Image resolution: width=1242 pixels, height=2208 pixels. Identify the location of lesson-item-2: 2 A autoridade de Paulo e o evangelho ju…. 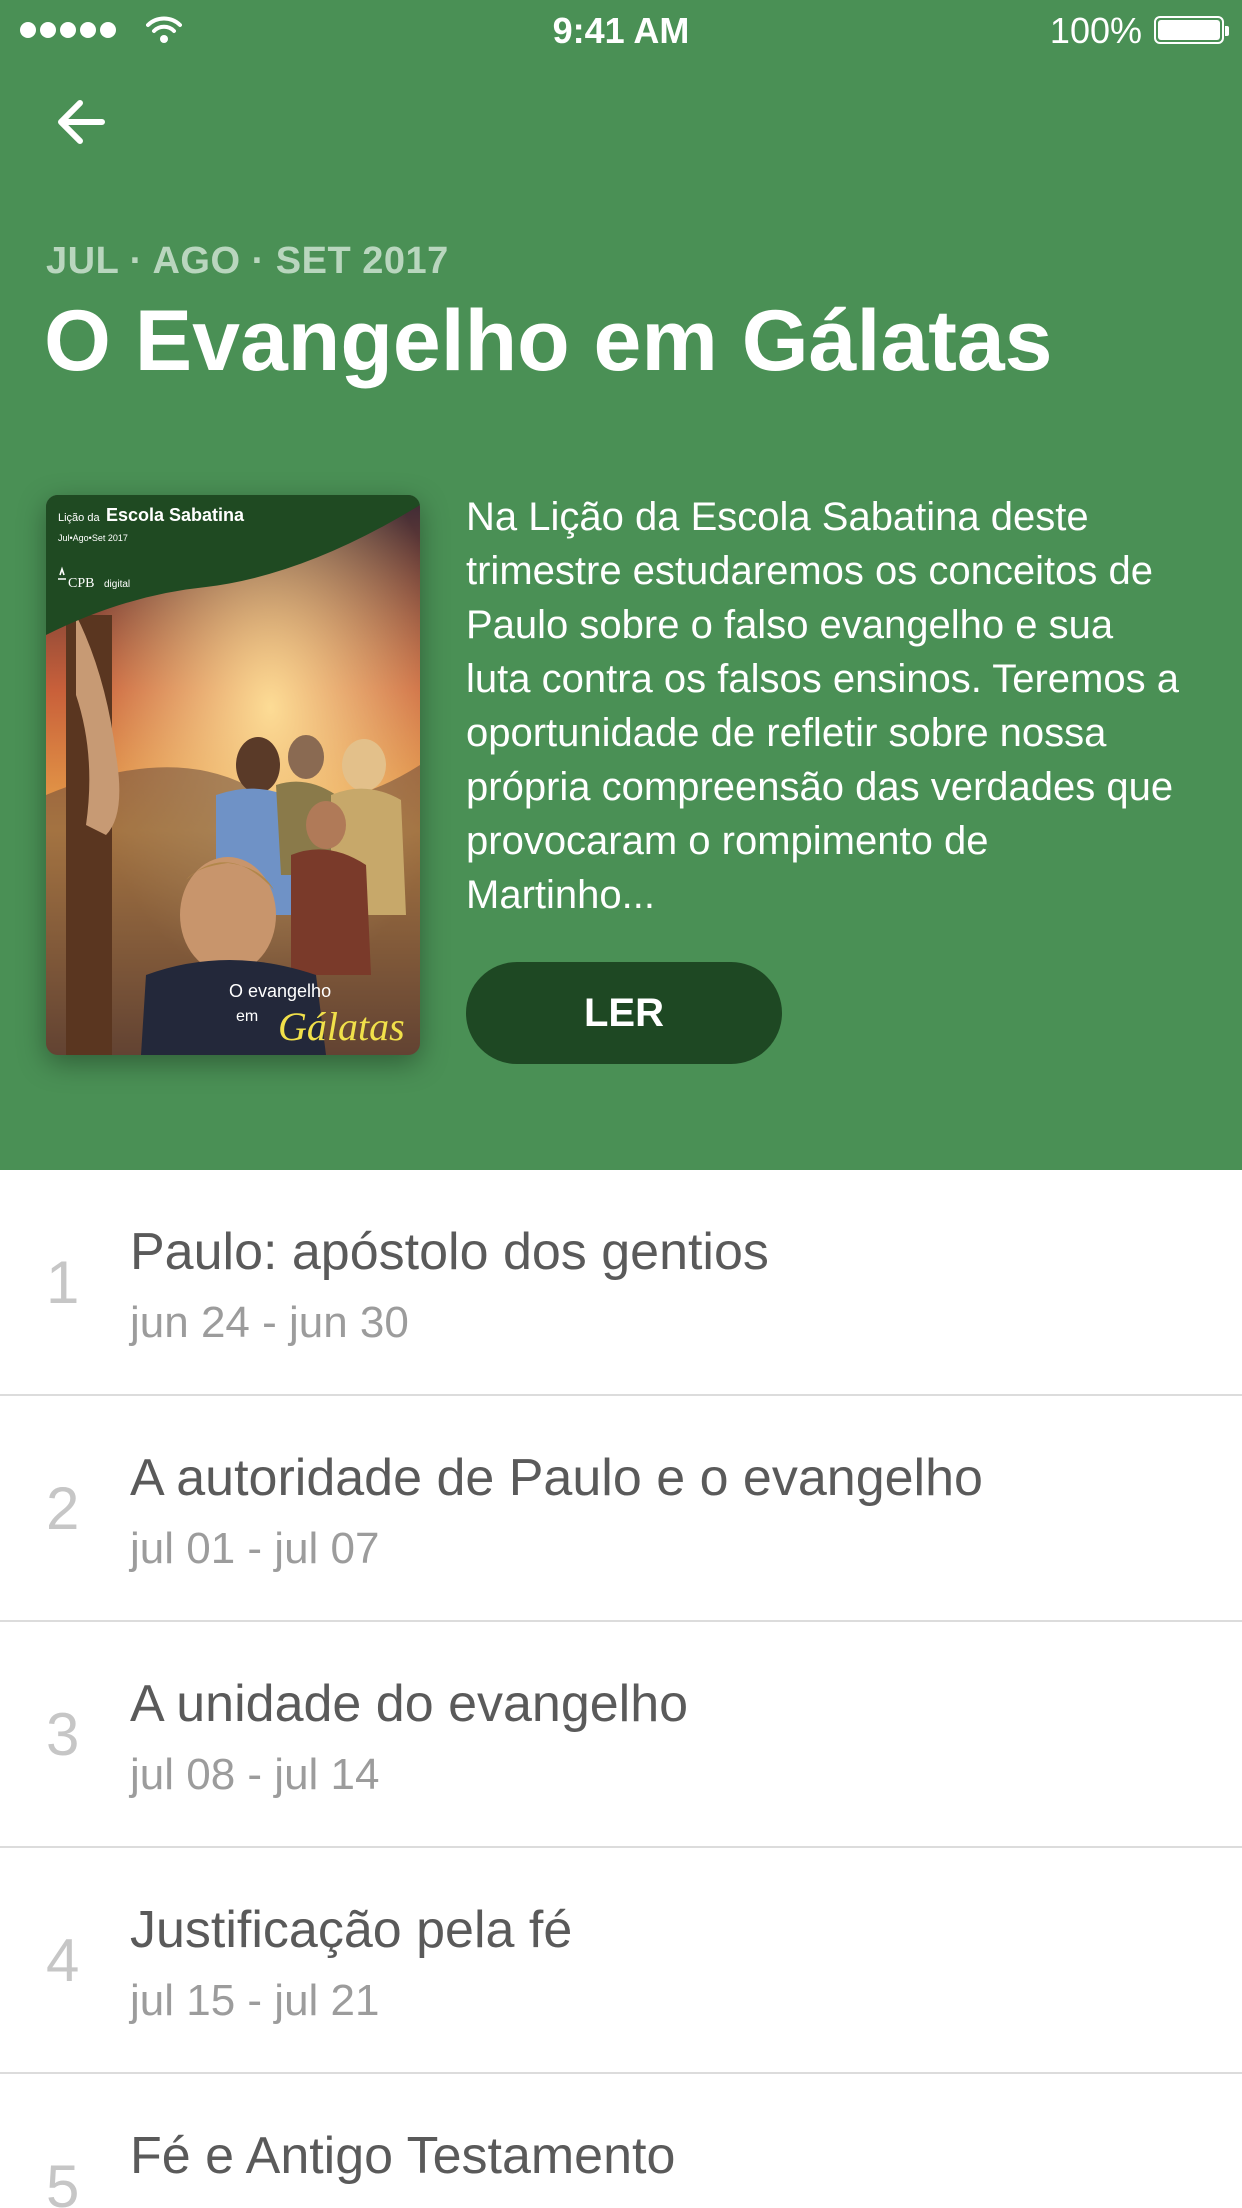
(621, 1509).